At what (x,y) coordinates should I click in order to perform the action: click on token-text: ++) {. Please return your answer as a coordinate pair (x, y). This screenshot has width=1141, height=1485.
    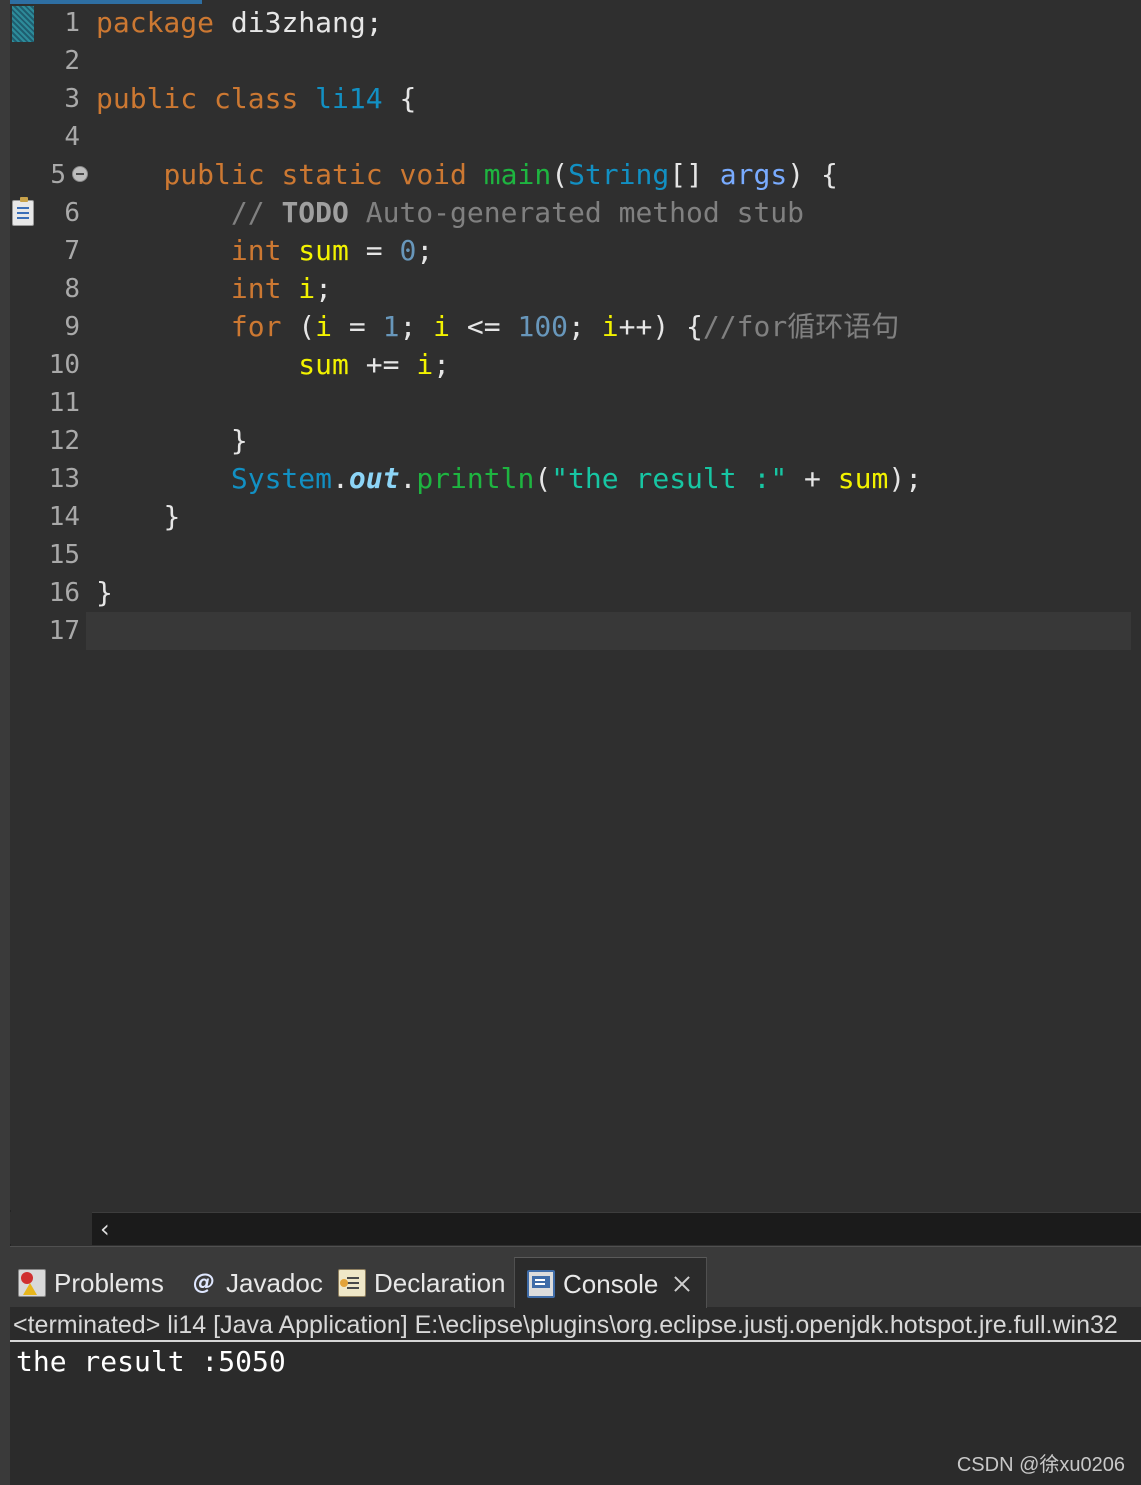
    Looking at the image, I should click on (660, 326).